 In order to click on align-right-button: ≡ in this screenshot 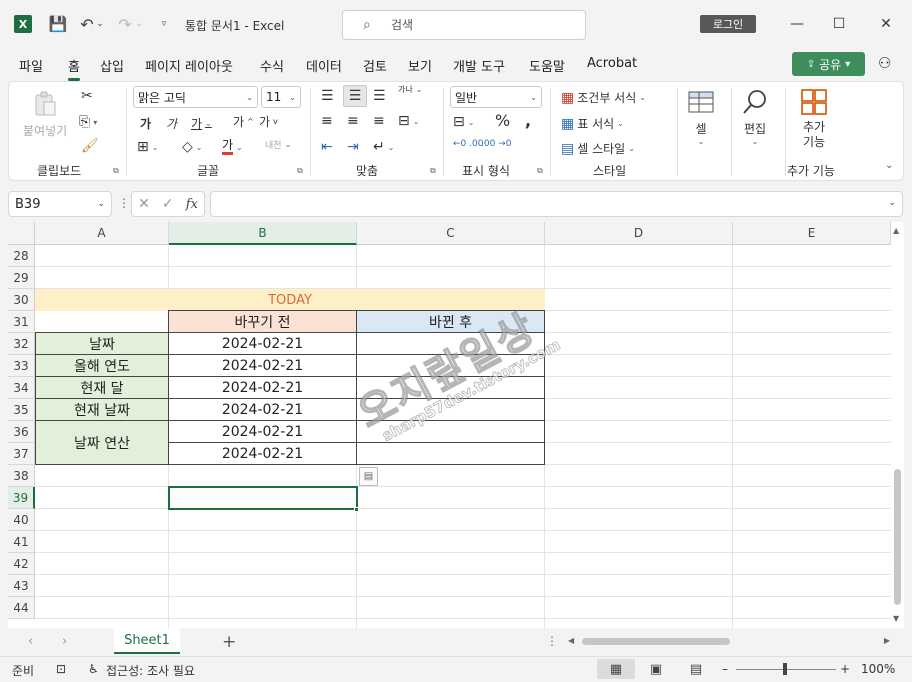, I will do `click(379, 121)`.